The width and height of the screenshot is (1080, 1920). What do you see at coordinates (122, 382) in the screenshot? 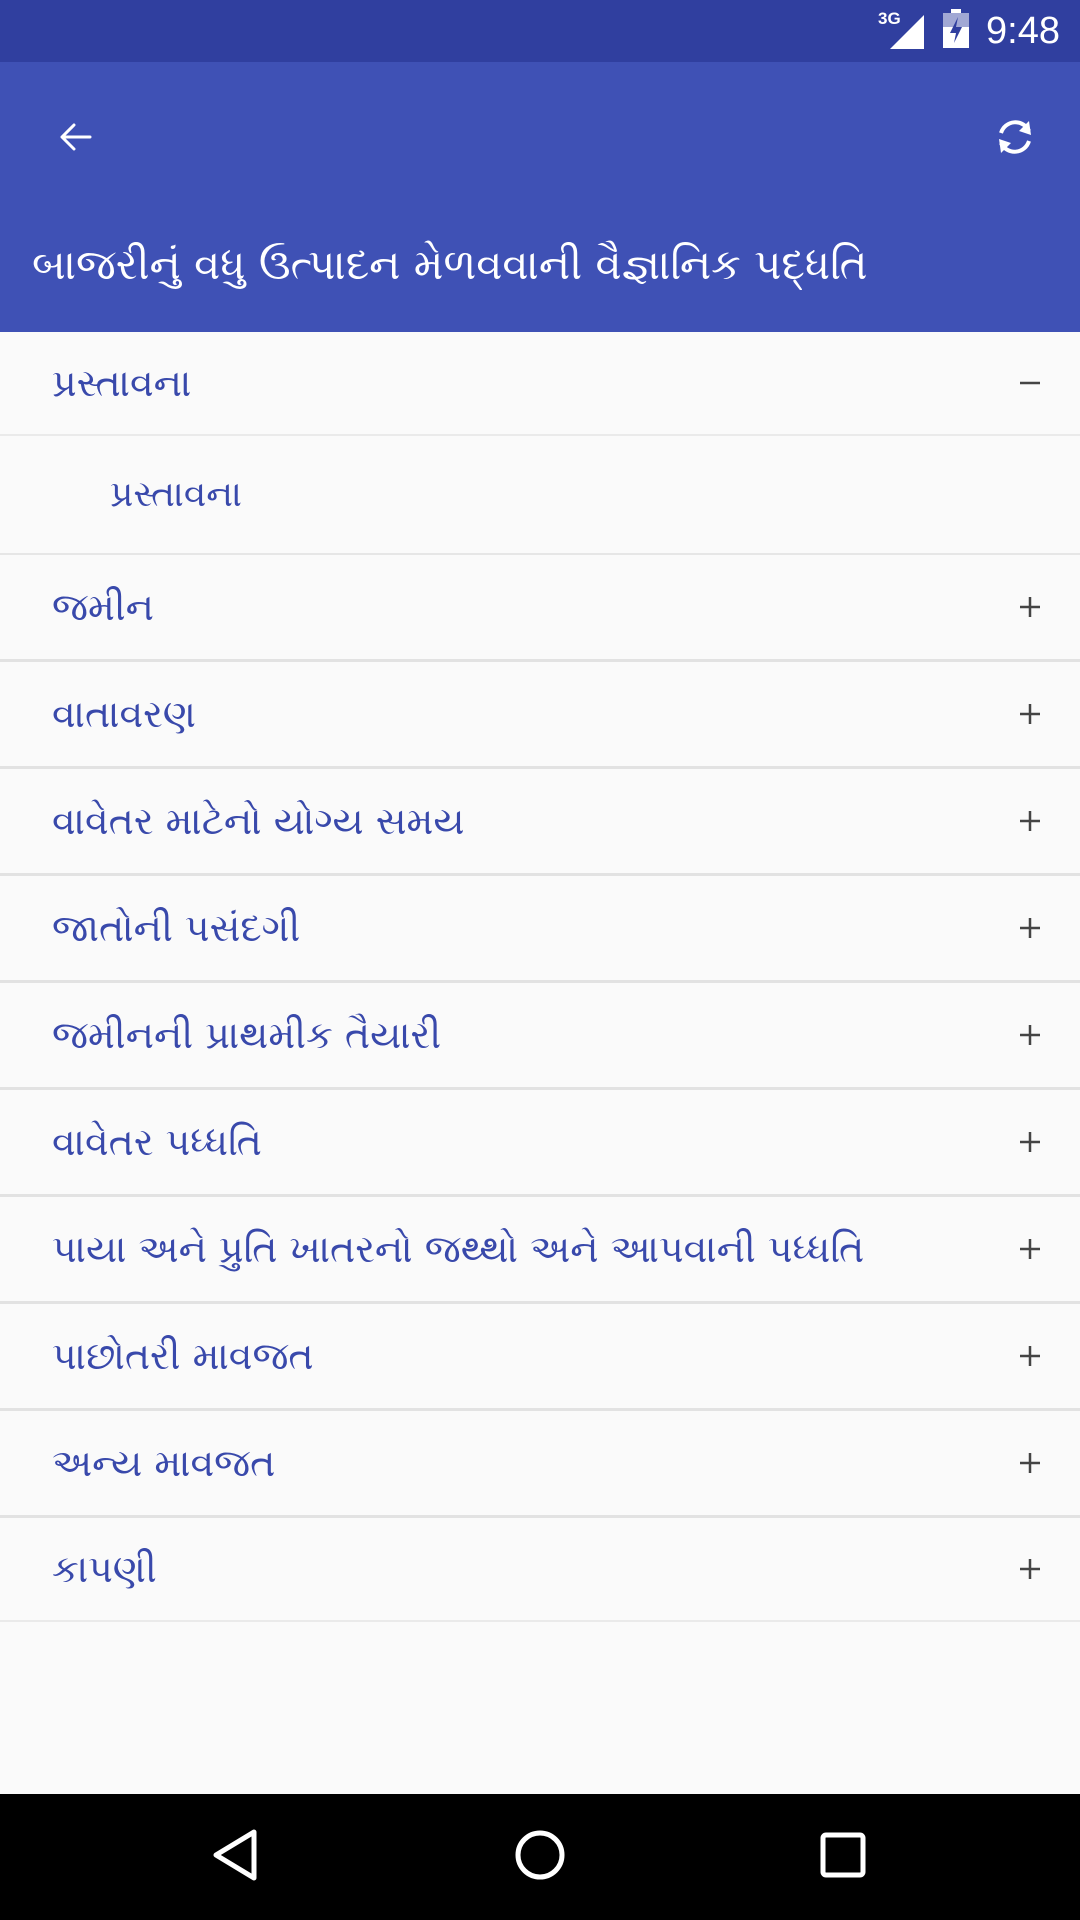
I see `section-label: પ્રસ્તાવના` at bounding box center [122, 382].